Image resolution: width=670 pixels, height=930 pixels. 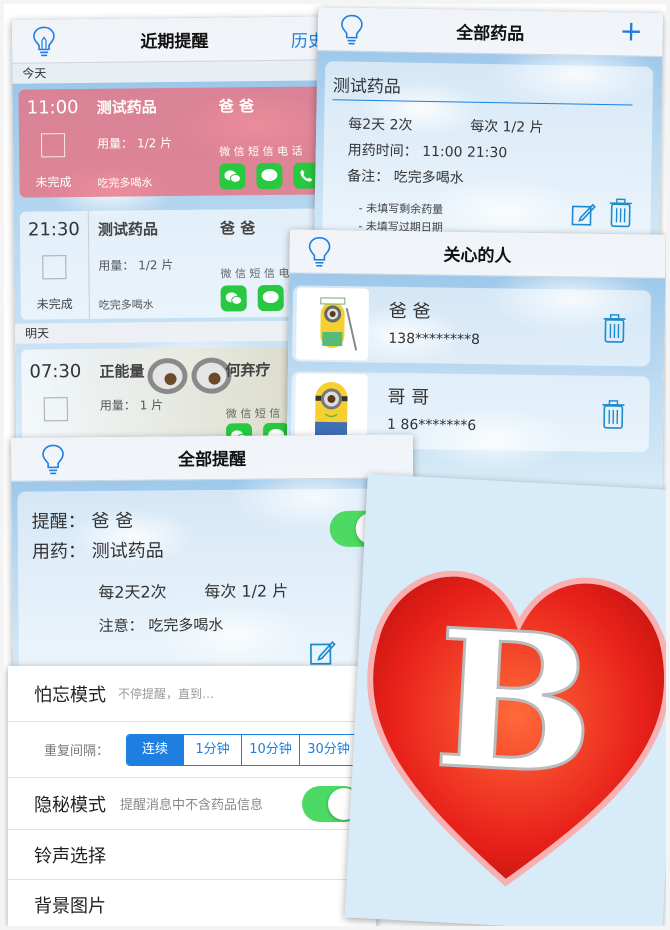 What do you see at coordinates (192, 903) in the screenshot?
I see `background-row: 背景图片` at bounding box center [192, 903].